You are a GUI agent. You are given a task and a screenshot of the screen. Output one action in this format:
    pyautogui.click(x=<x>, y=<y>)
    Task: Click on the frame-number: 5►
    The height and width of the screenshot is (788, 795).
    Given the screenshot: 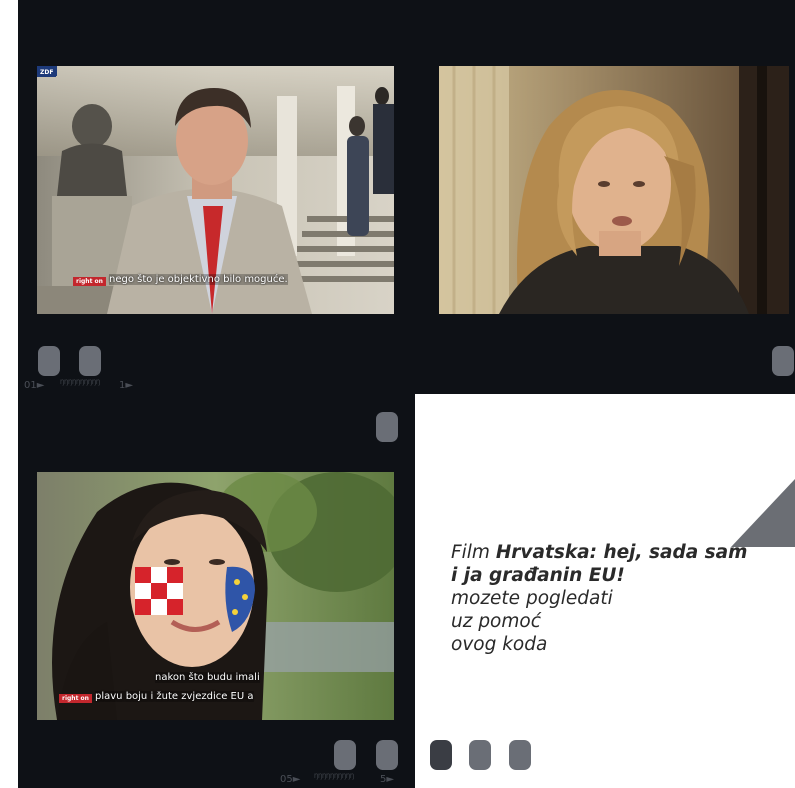 What is the action you would take?
    pyautogui.click(x=387, y=779)
    